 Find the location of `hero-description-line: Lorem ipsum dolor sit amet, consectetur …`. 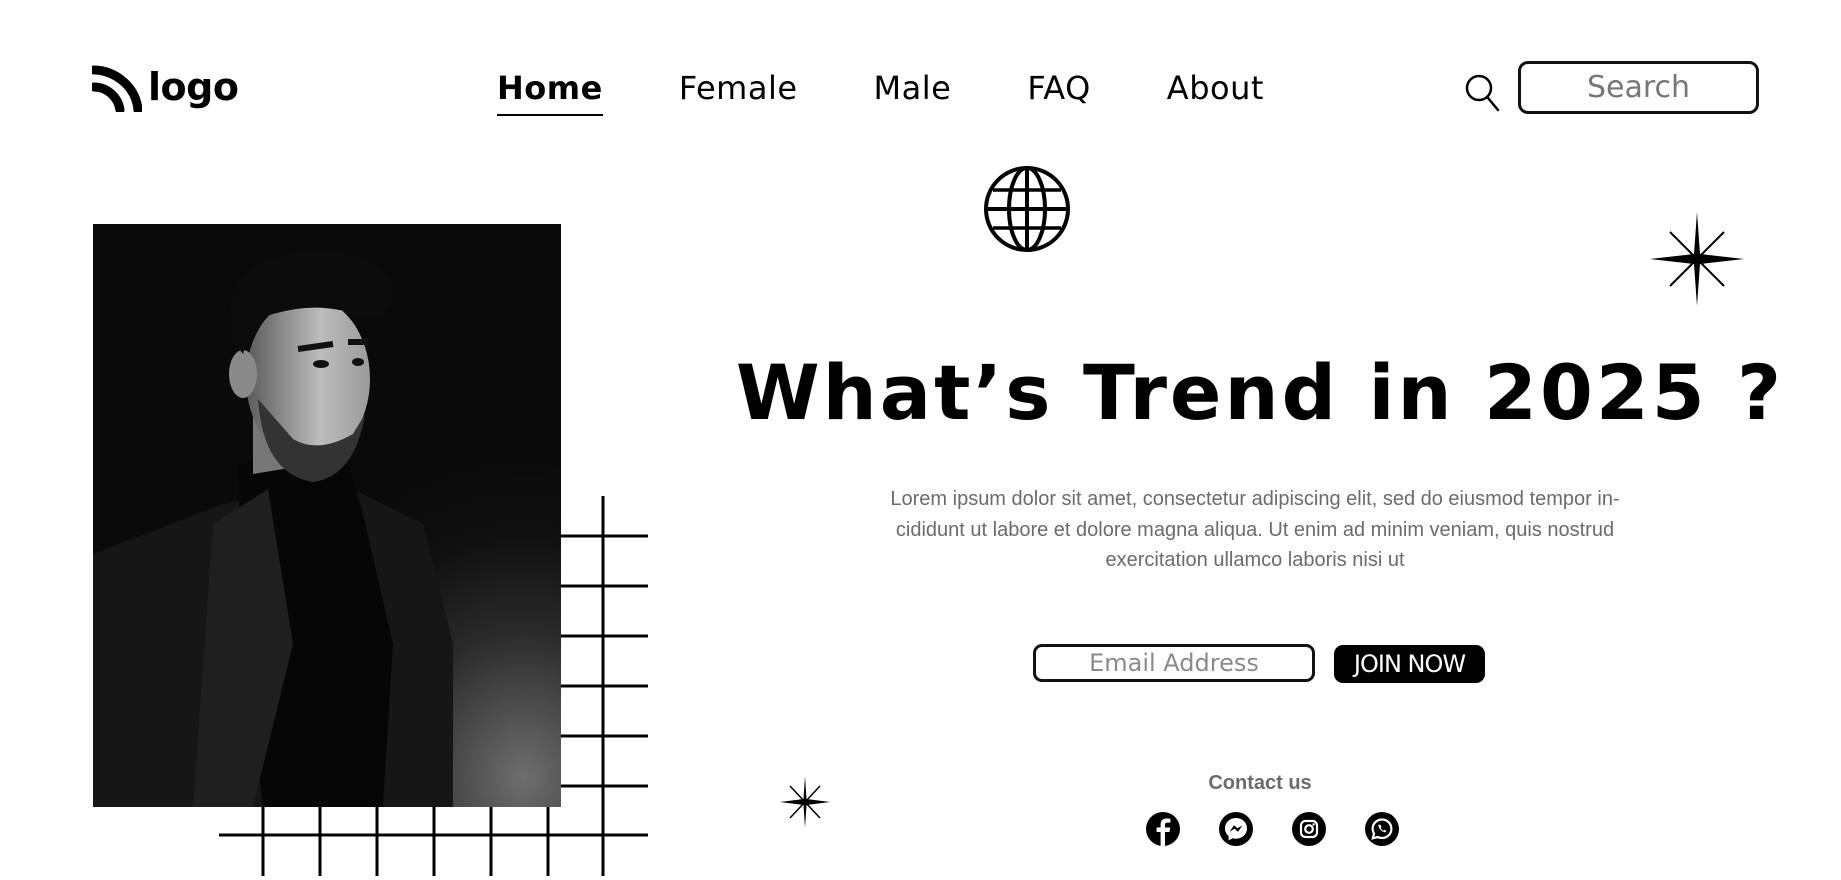

hero-description-line: Lorem ipsum dolor sit amet, consectetur … is located at coordinates (1255, 499).